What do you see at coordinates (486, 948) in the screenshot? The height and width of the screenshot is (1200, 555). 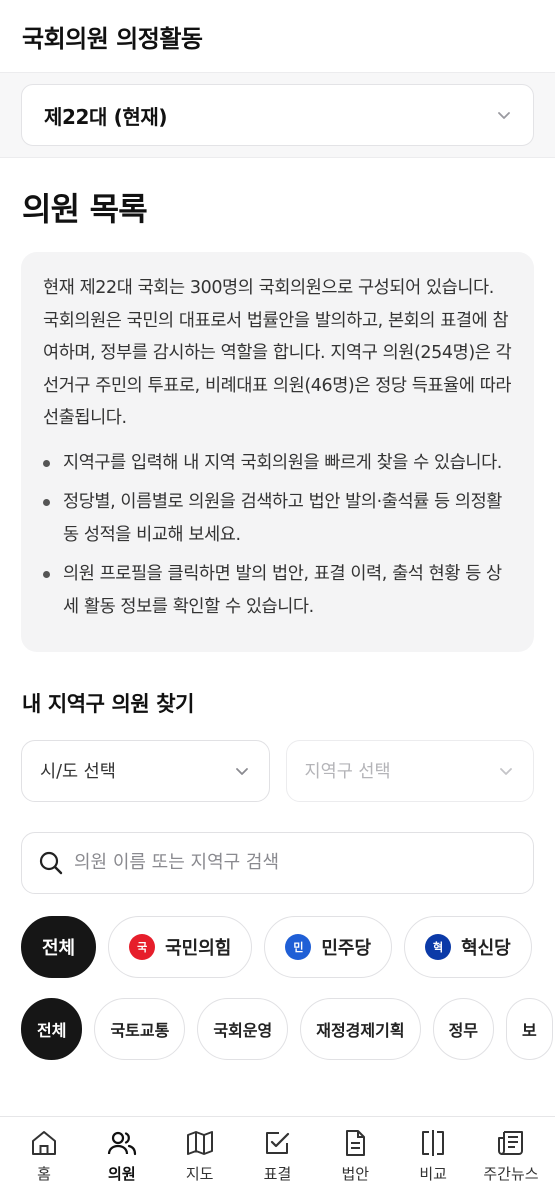 I see `chip-label: 혁신당` at bounding box center [486, 948].